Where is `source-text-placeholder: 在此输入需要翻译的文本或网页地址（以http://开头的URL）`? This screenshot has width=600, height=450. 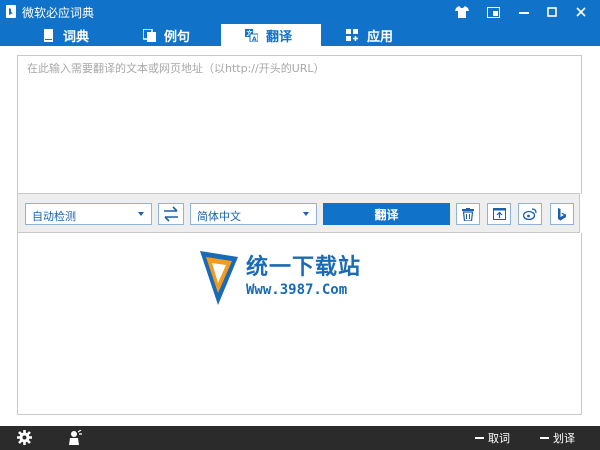 source-text-placeholder: 在此输入需要翻译的文本或网页地址（以http://开头的URL） is located at coordinates (176, 68).